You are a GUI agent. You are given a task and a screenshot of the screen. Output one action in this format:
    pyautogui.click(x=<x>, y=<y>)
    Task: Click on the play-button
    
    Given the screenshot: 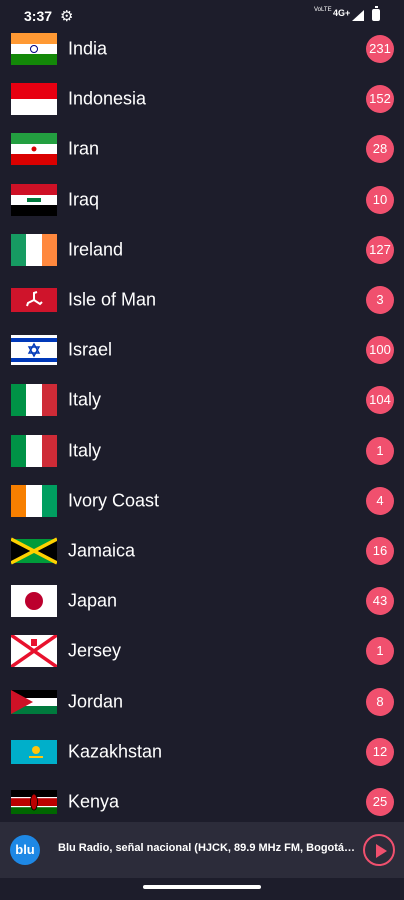 What is the action you would take?
    pyautogui.click(x=379, y=850)
    